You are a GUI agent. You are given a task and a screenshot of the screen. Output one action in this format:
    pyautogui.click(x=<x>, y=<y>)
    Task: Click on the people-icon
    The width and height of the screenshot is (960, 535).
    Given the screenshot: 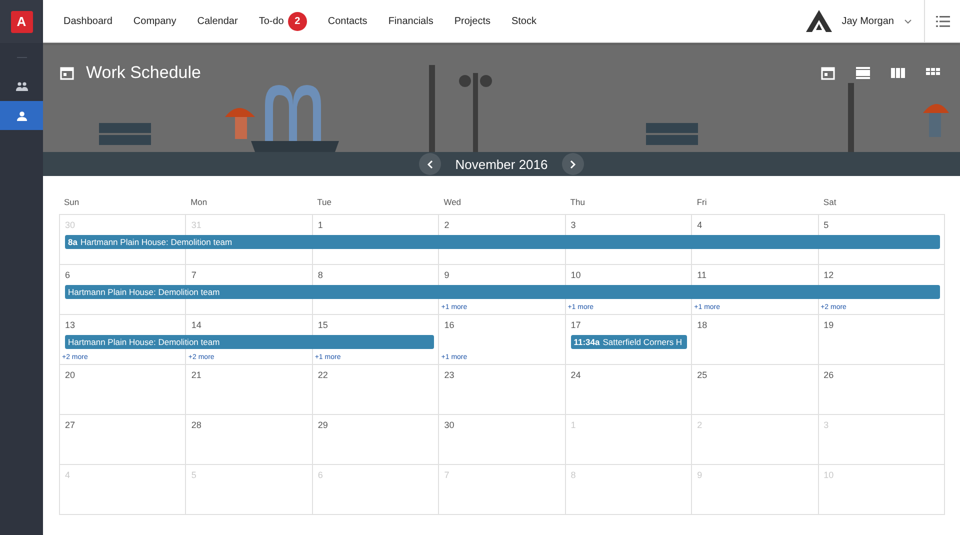 What is the action you would take?
    pyautogui.click(x=22, y=86)
    